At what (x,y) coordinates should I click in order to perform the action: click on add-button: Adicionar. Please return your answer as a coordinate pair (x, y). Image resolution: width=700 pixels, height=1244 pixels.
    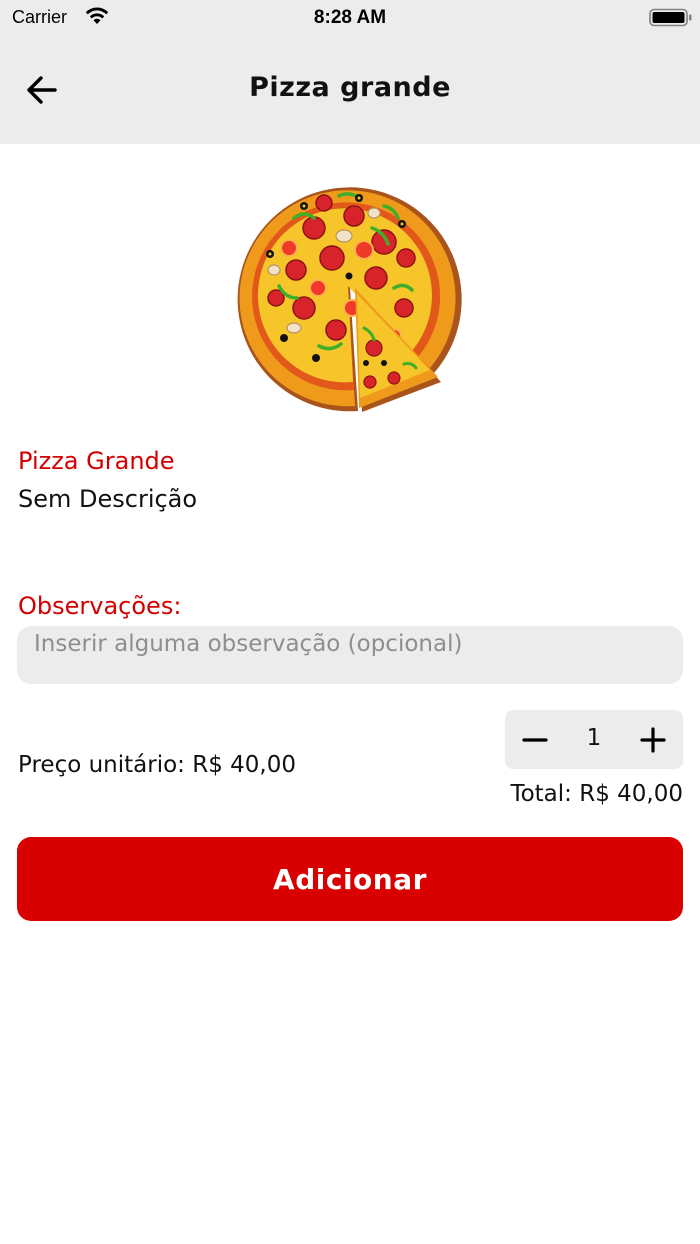
    Looking at the image, I should click on (350, 879).